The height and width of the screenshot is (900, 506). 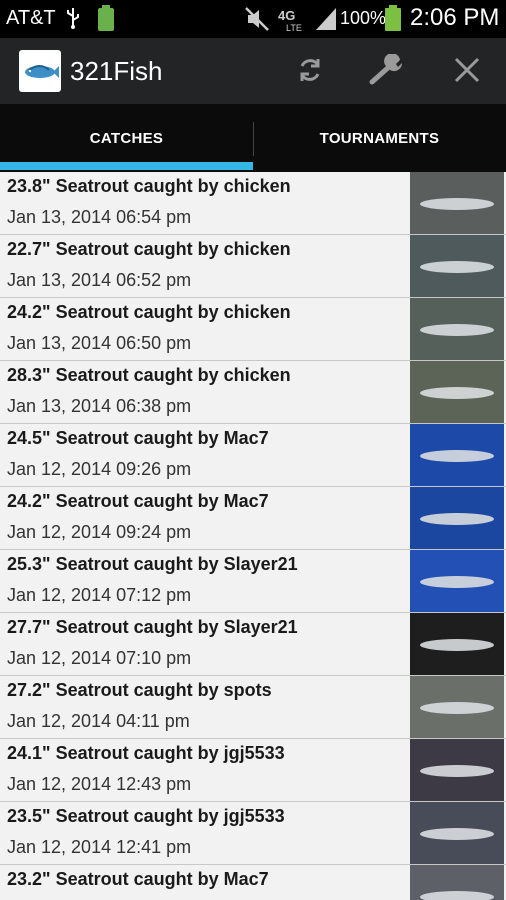 I want to click on catch-date: Jan 13, 2014 06:50 pm, so click(x=99, y=343).